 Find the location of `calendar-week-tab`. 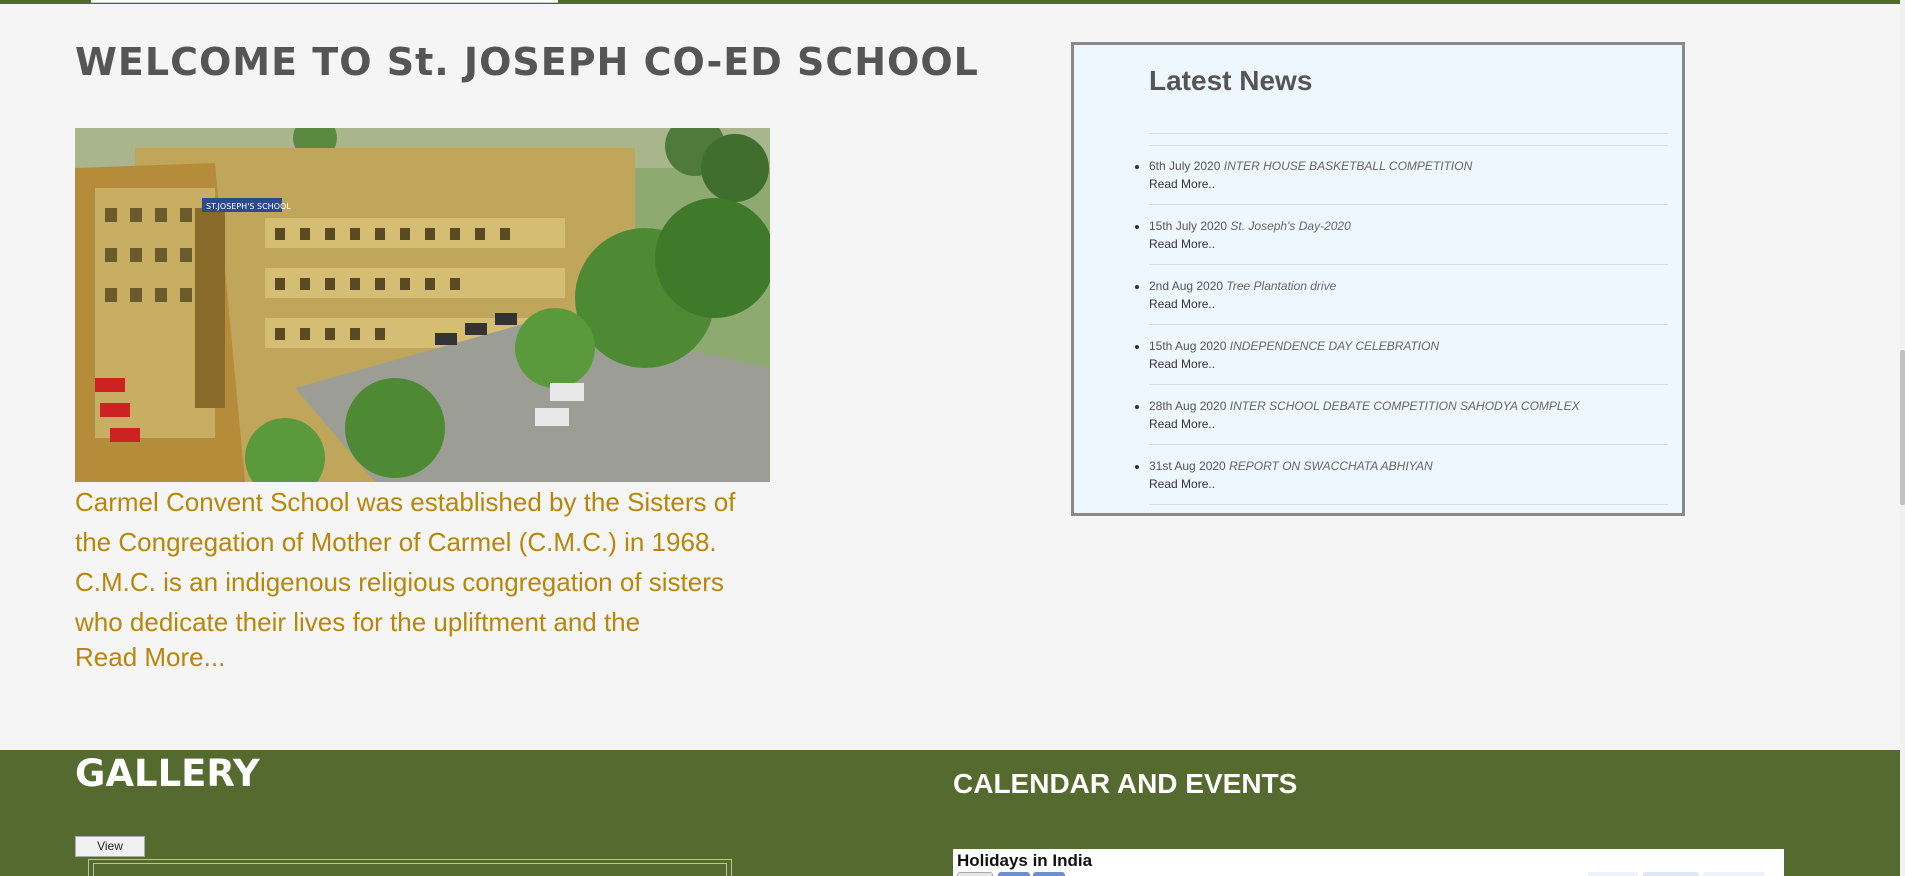

calendar-week-tab is located at coordinates (1613, 874).